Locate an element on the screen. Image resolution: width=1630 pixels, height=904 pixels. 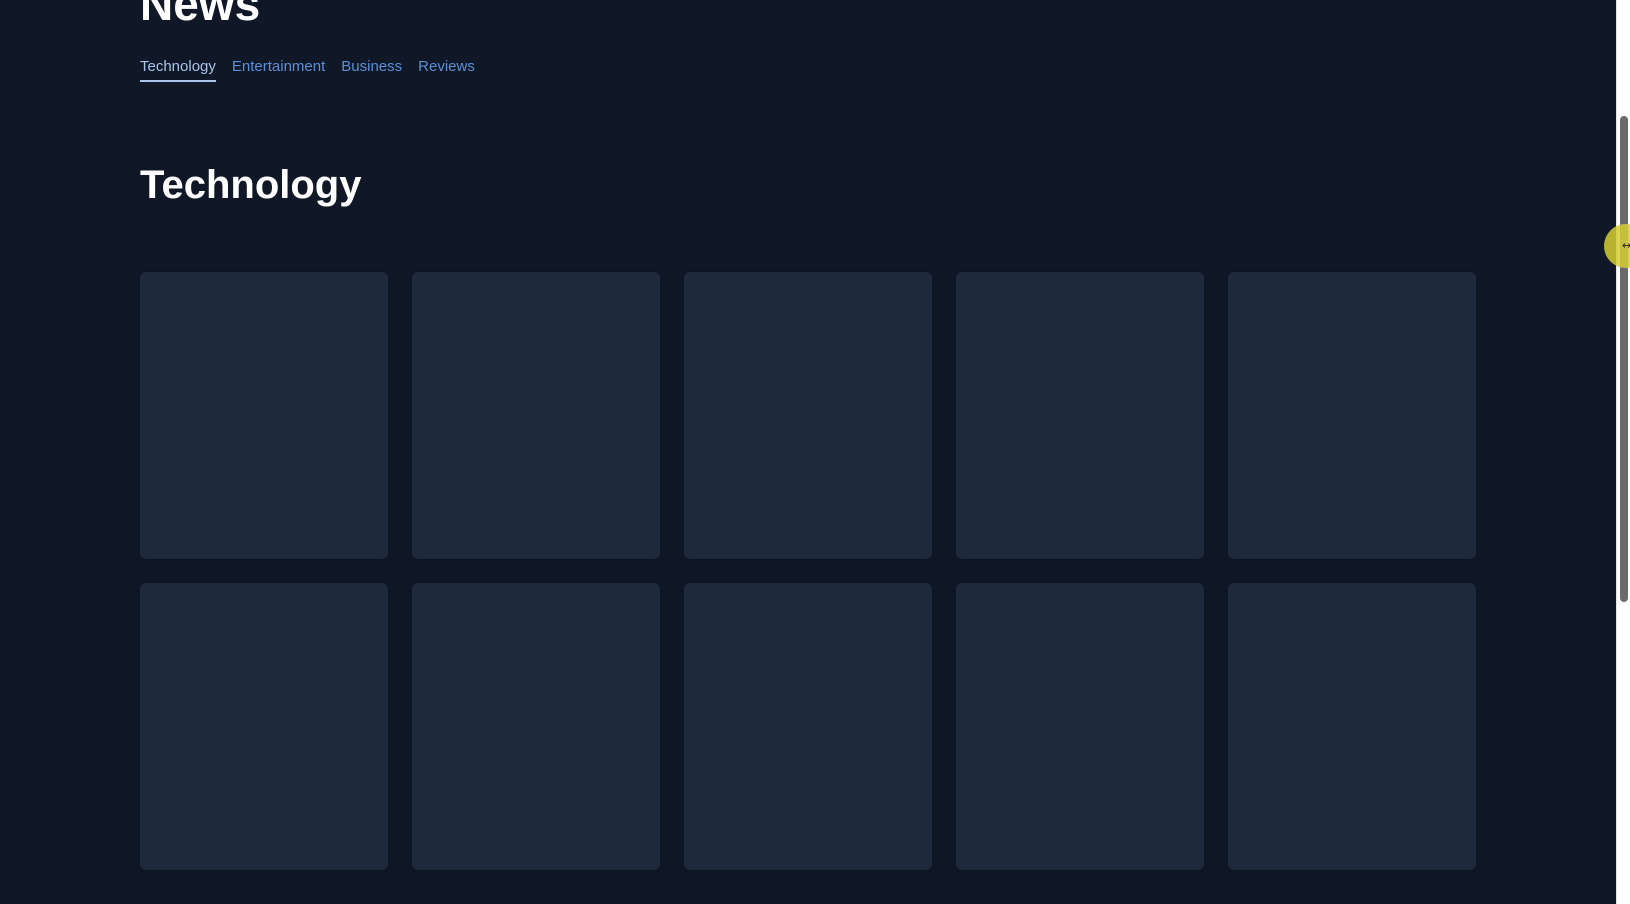
tab-reviews: Reviews is located at coordinates (446, 69).